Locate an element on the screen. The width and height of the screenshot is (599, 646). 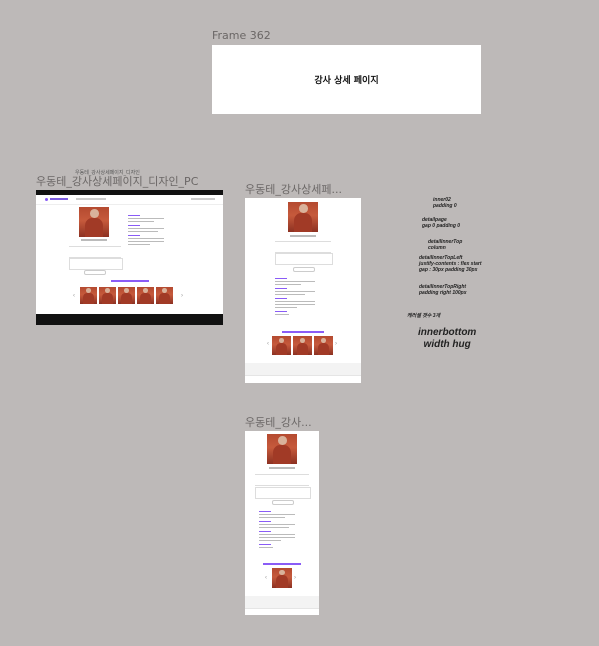
pc-frame-label: 우동테_강사상세페이지_디자인_PC is located at coordinates (117, 181).